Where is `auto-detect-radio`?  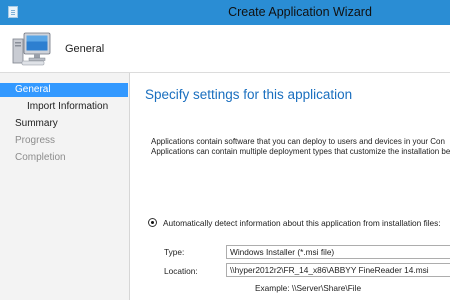
auto-detect-radio is located at coordinates (152, 222).